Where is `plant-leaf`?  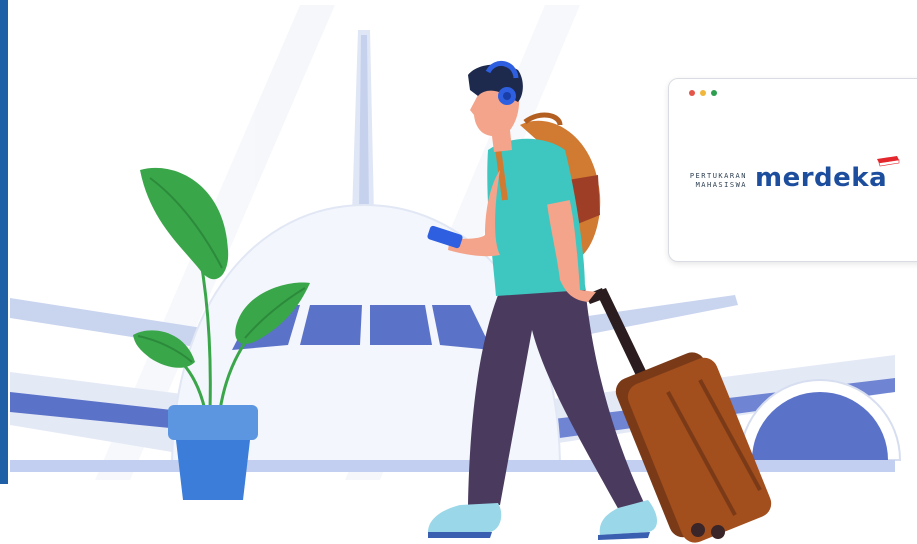
plant-leaf is located at coordinates (184, 223).